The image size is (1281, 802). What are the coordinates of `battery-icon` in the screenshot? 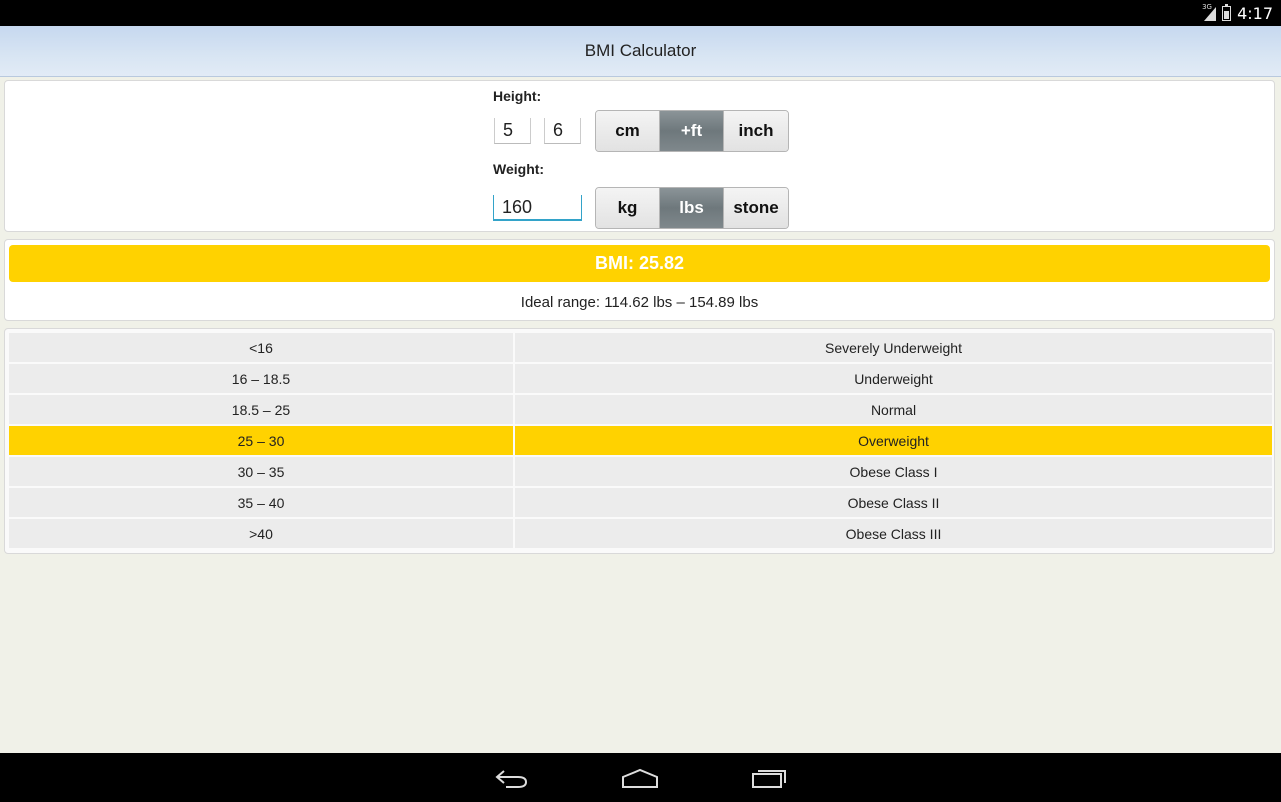 It's located at (1227, 12).